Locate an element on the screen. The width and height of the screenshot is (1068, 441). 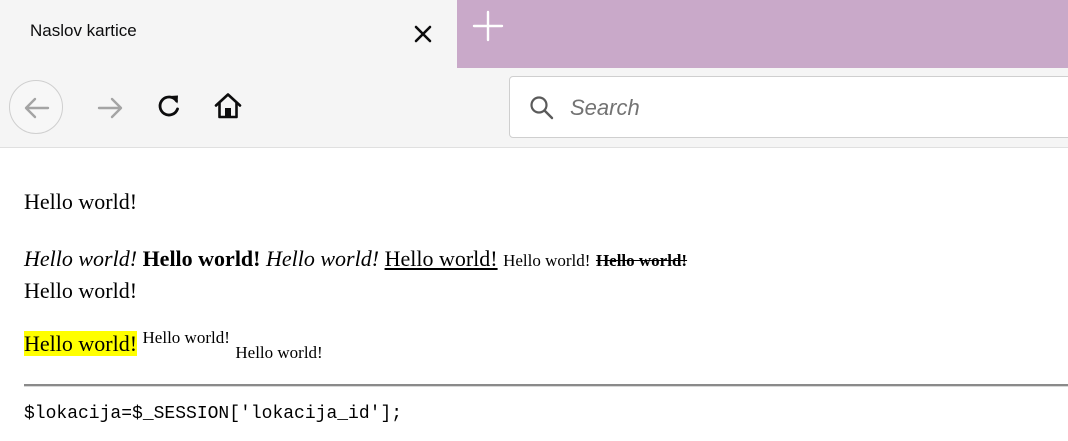
tab-title: Naslov kartice is located at coordinates (83, 30).